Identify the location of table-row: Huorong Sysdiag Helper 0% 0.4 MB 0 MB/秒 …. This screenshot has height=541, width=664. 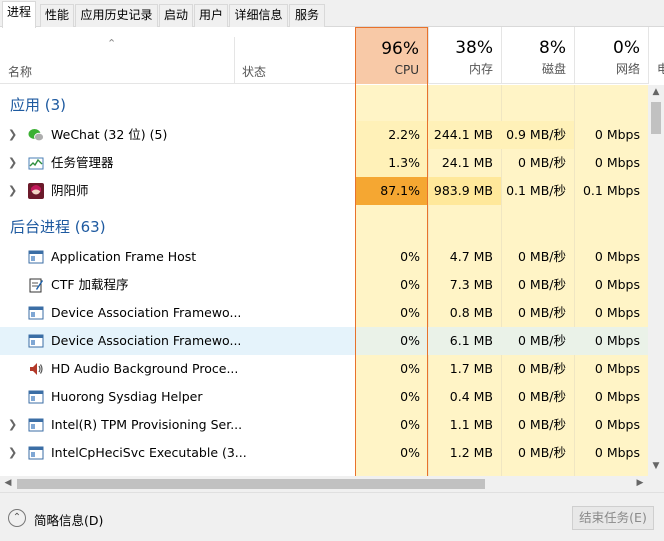
(324, 397).